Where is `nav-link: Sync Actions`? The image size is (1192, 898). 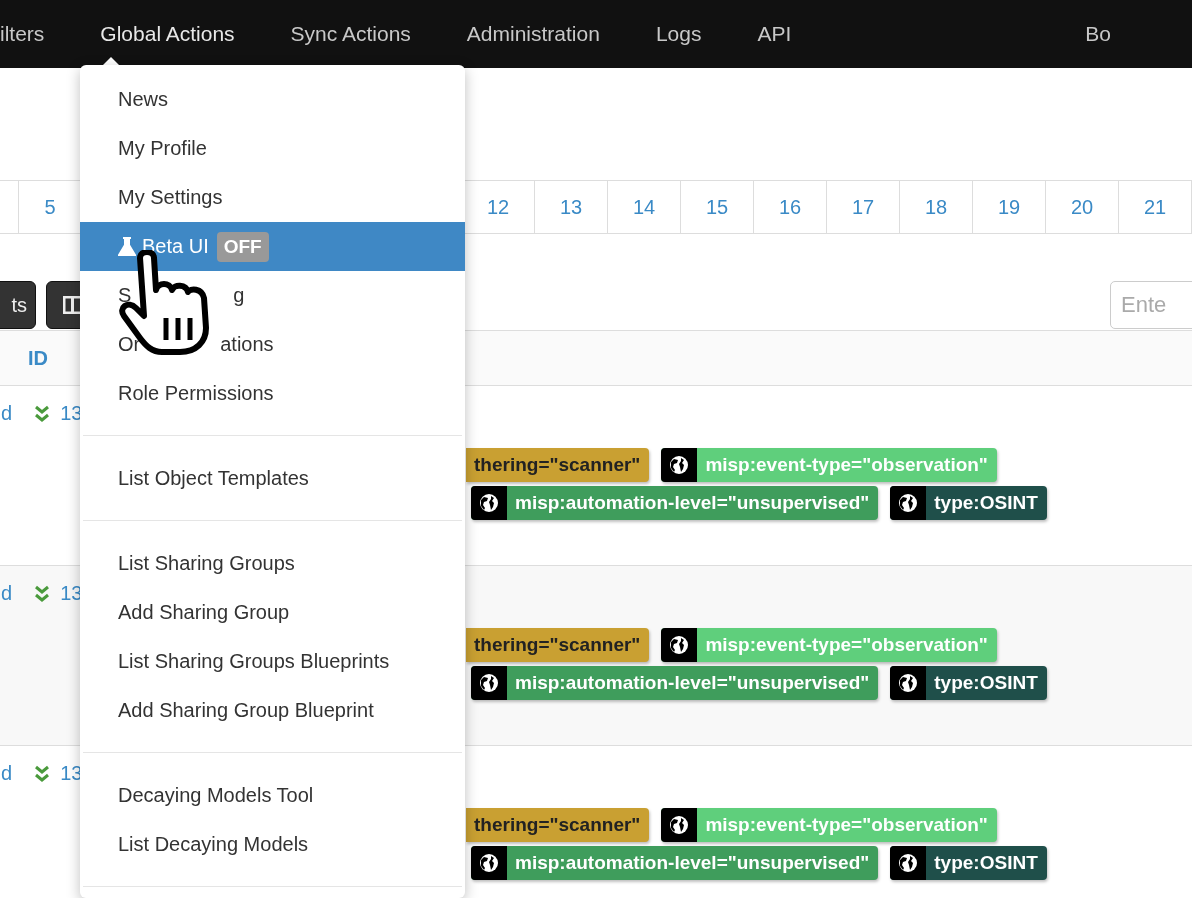 nav-link: Sync Actions is located at coordinates (350, 34).